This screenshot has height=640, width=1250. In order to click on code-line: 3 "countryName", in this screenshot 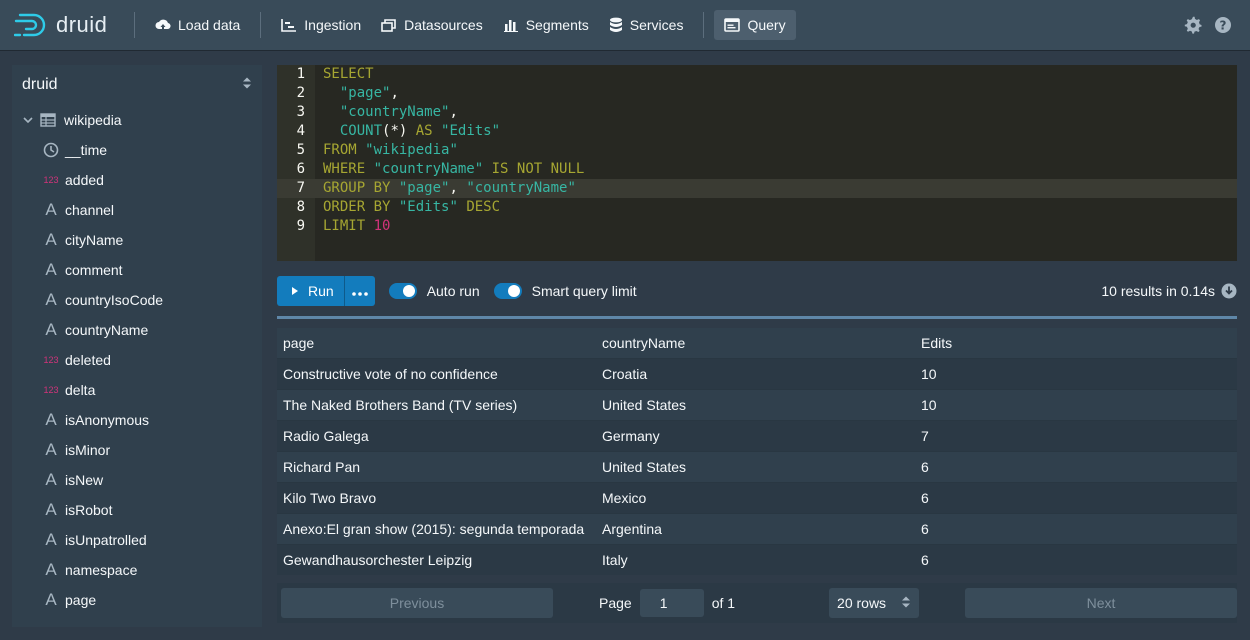, I will do `click(757, 112)`.